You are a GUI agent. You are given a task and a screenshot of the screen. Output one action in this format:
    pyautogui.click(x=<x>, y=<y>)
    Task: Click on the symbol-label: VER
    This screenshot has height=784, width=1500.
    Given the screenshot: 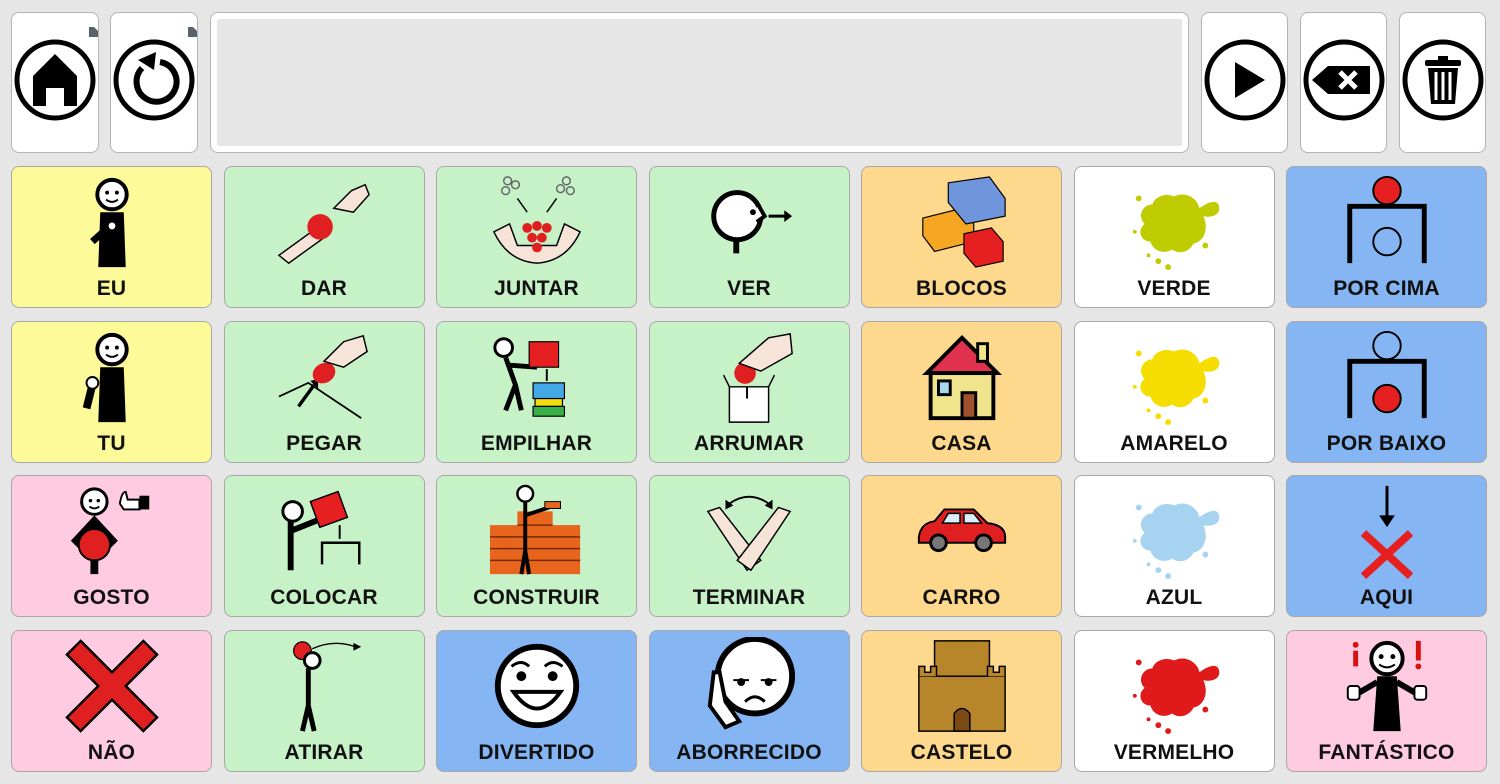 What is the action you would take?
    pyautogui.click(x=749, y=288)
    